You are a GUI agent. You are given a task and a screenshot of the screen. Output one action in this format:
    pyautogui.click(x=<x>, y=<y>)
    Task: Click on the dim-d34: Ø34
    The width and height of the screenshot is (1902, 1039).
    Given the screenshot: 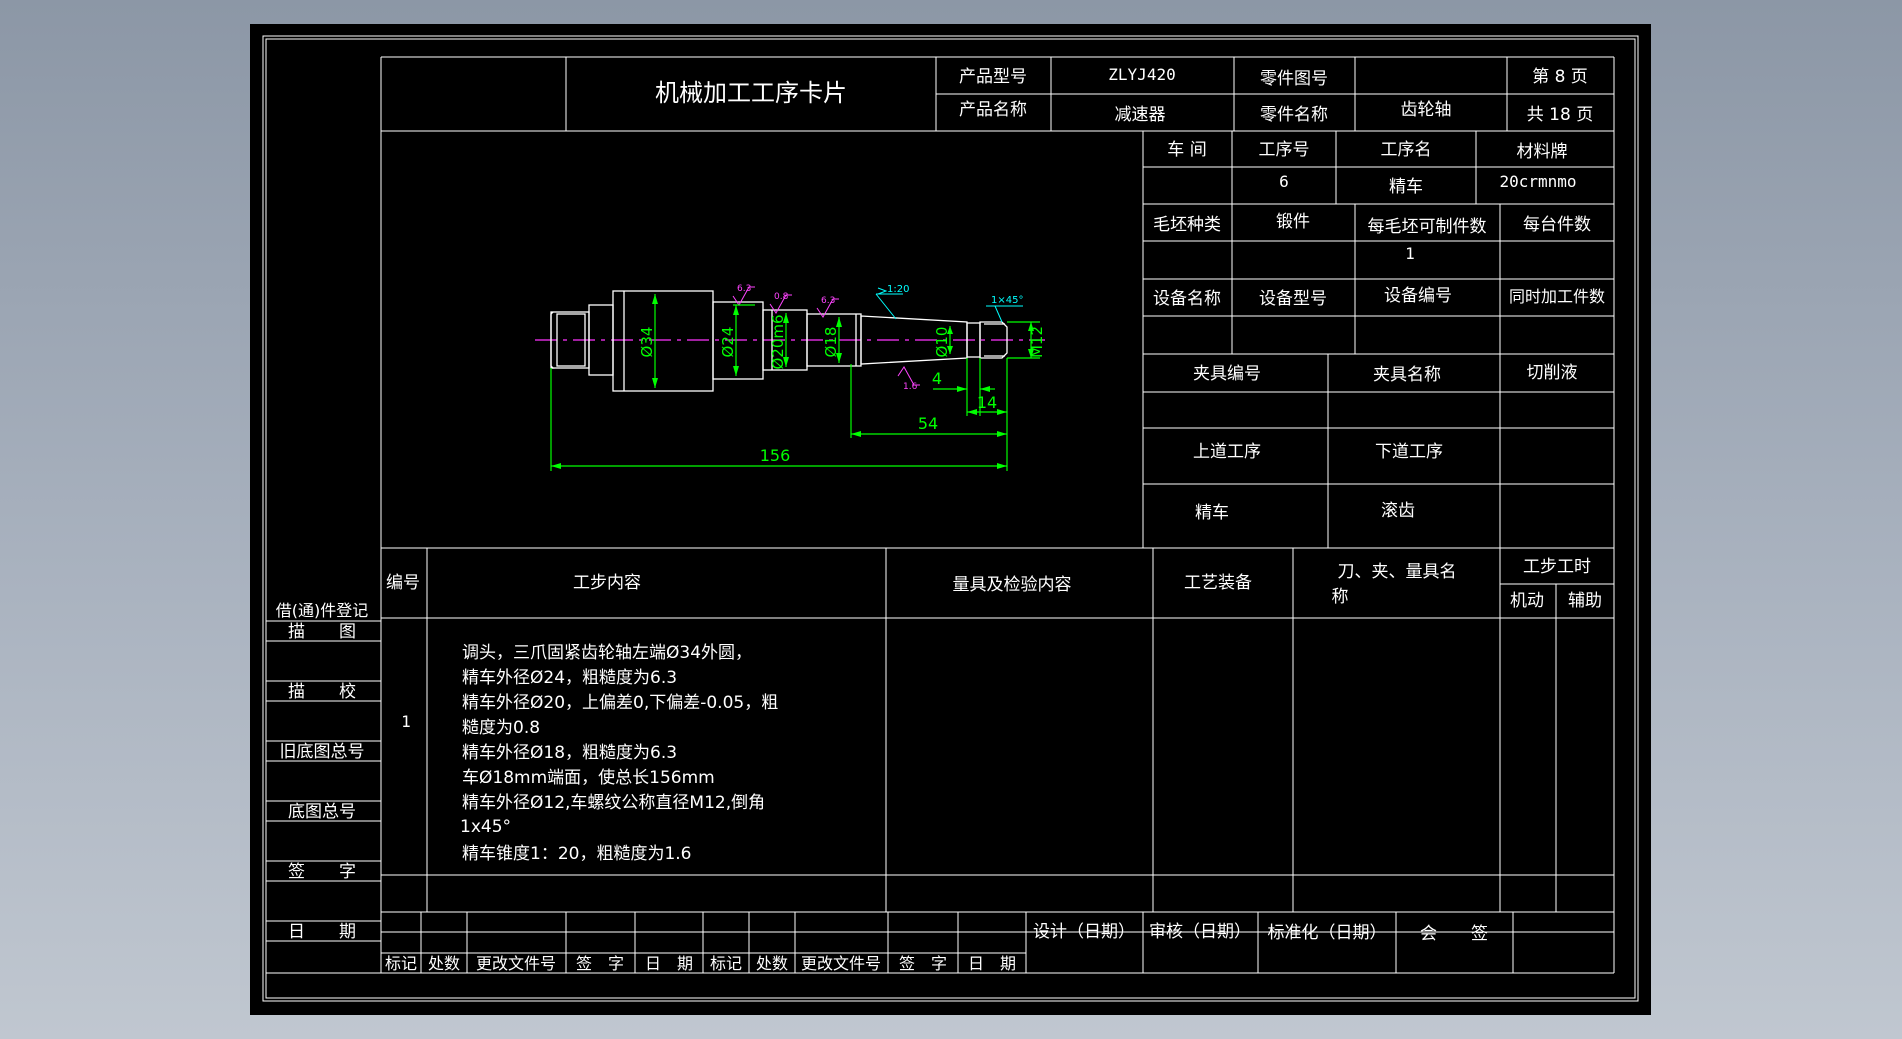 What is the action you would take?
    pyautogui.click(x=647, y=342)
    